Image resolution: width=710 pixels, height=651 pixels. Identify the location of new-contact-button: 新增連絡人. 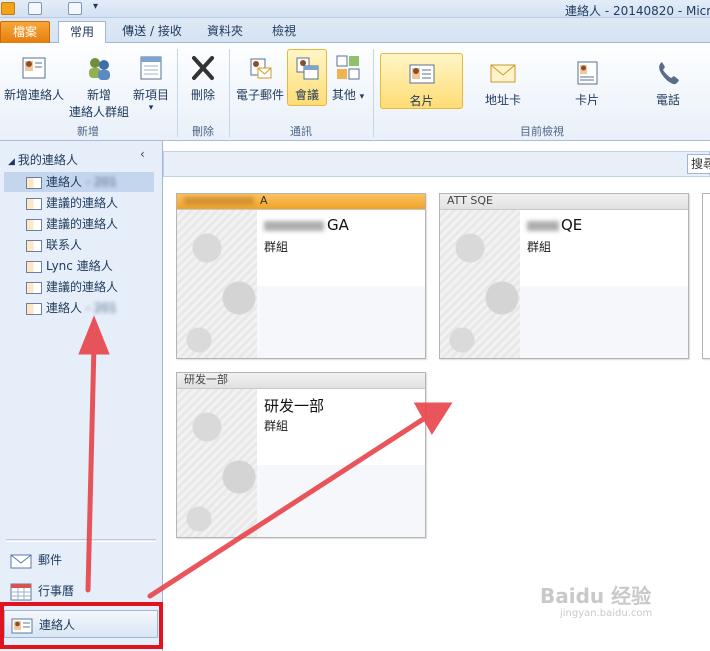
(34, 78).